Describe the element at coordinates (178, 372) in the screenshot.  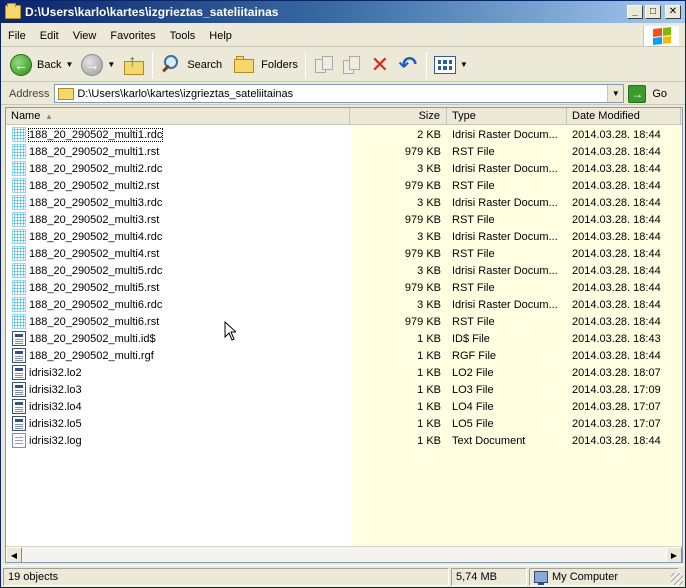
I see `file-name-cell: idrisi32.lo2` at that location.